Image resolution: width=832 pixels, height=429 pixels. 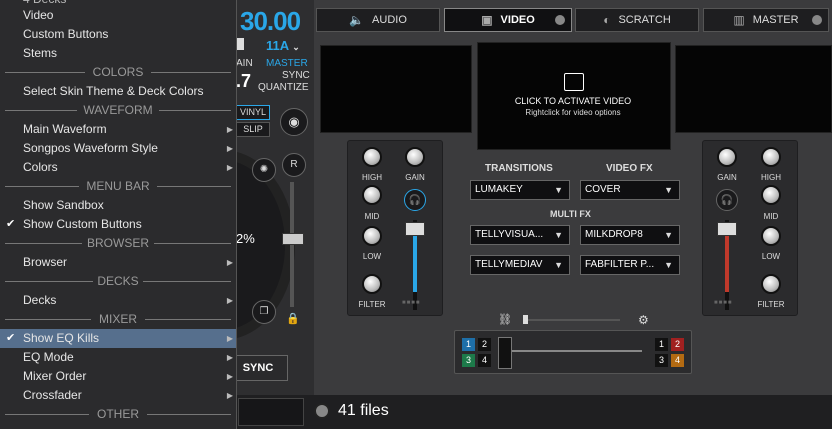 What do you see at coordinates (283, 87) in the screenshot?
I see `quantize-label: QUANTIZE` at bounding box center [283, 87].